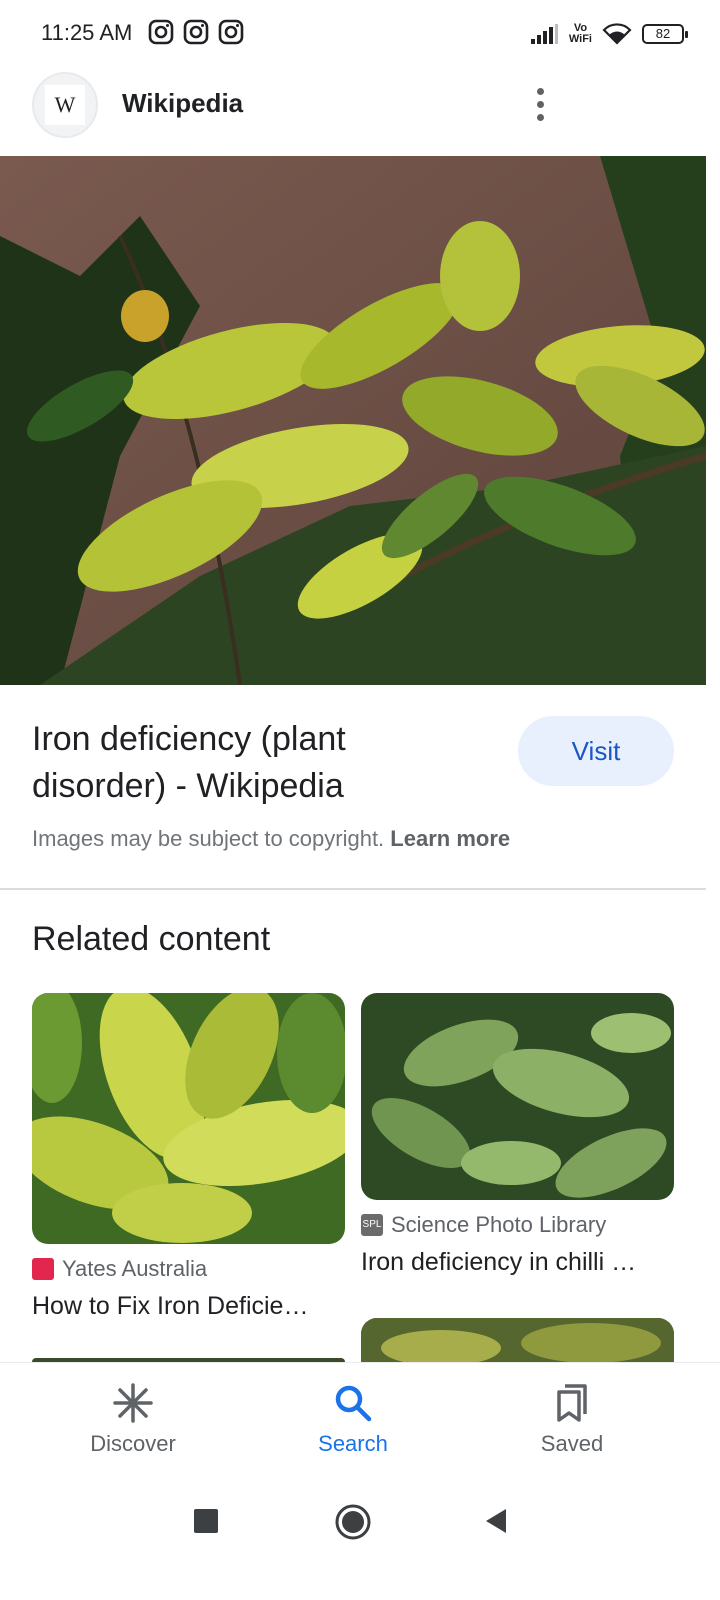 The width and height of the screenshot is (720, 1600). What do you see at coordinates (572, 1403) in the screenshot?
I see `bookmarks-icon` at bounding box center [572, 1403].